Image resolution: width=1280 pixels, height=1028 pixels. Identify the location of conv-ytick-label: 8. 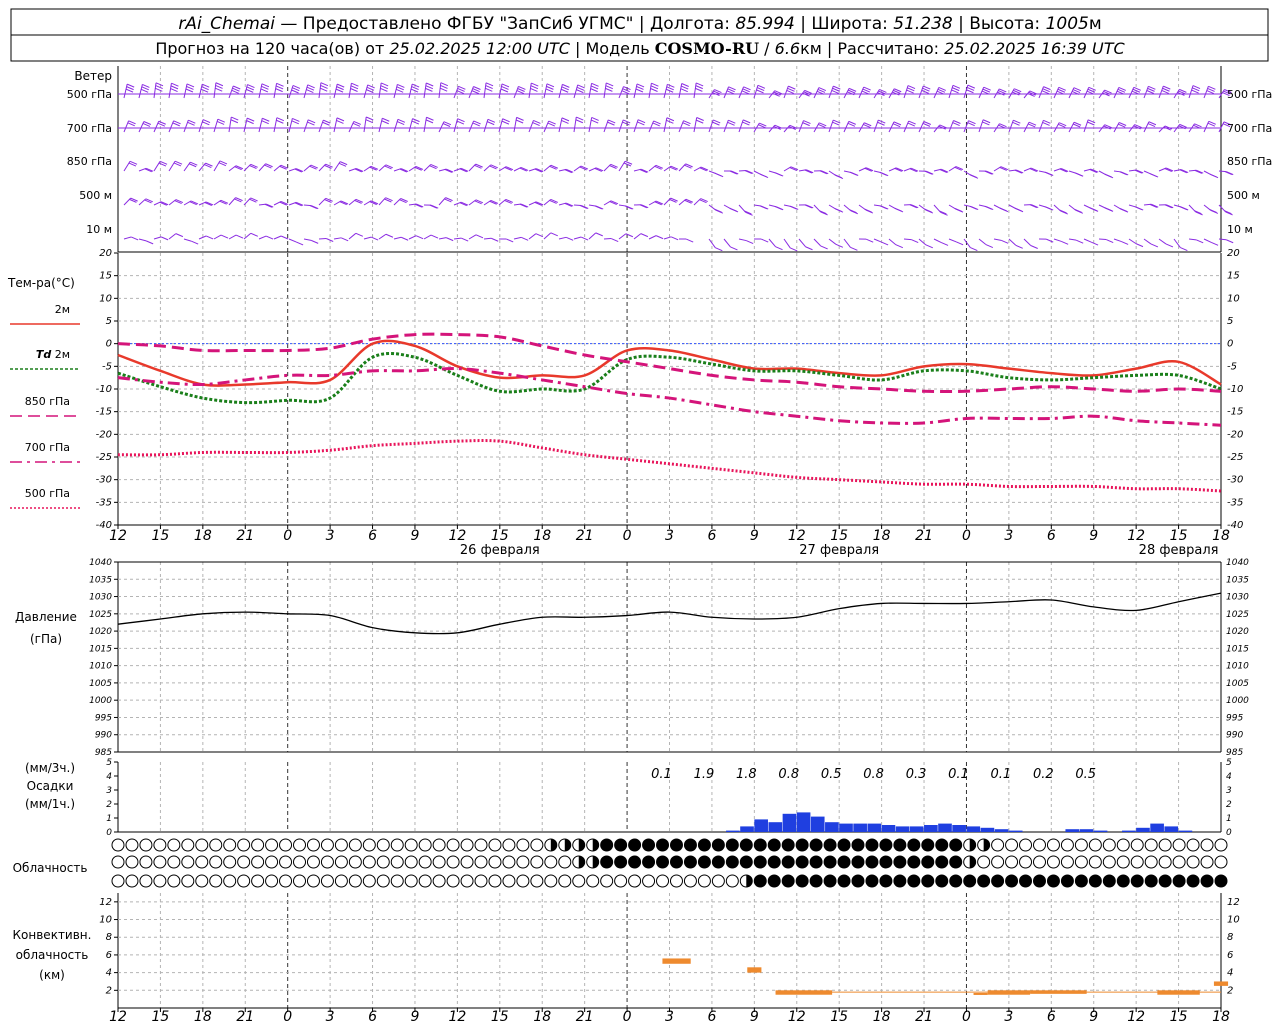
(109, 937).